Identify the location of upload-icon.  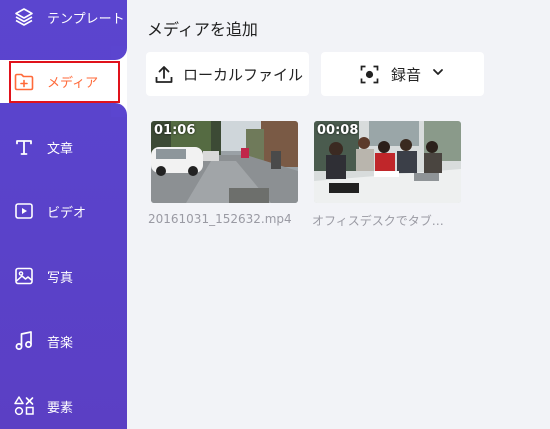
(164, 76).